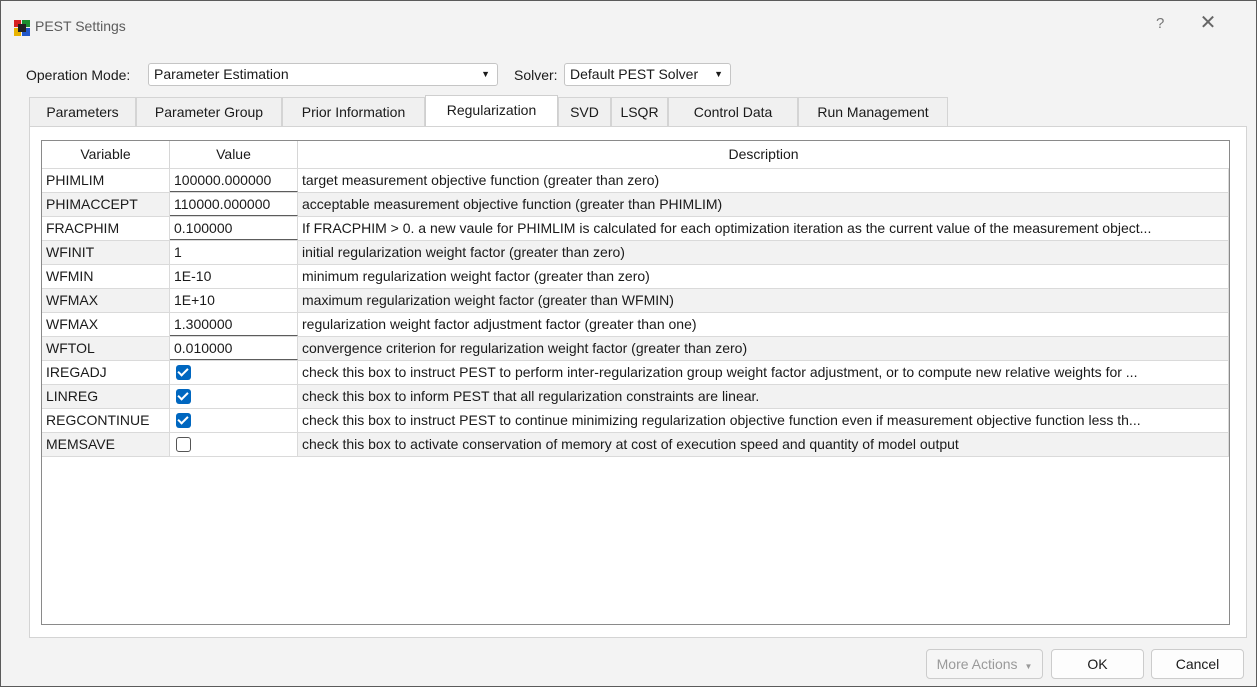  What do you see at coordinates (1208, 23) in the screenshot?
I see `close-icon: ✕` at bounding box center [1208, 23].